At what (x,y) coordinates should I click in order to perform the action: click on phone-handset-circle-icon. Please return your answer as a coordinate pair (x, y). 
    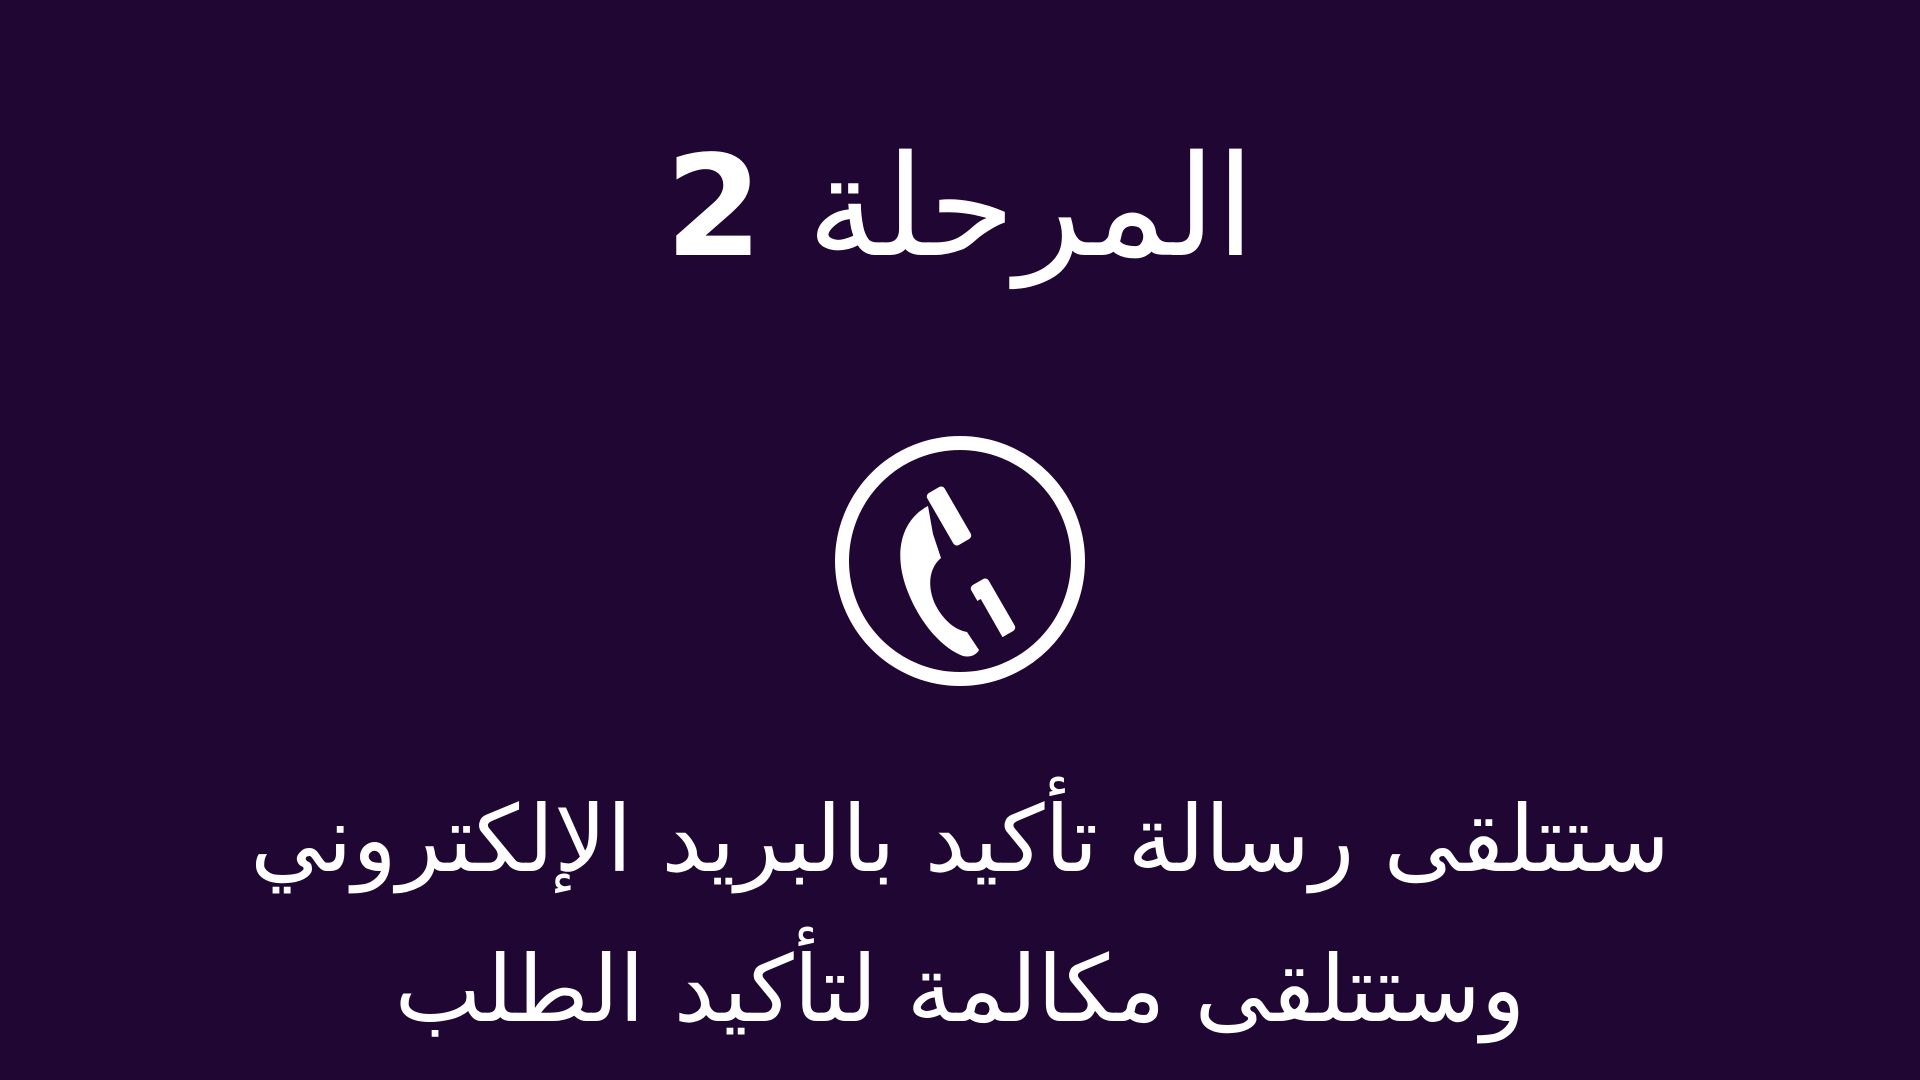
    Looking at the image, I should click on (960, 561).